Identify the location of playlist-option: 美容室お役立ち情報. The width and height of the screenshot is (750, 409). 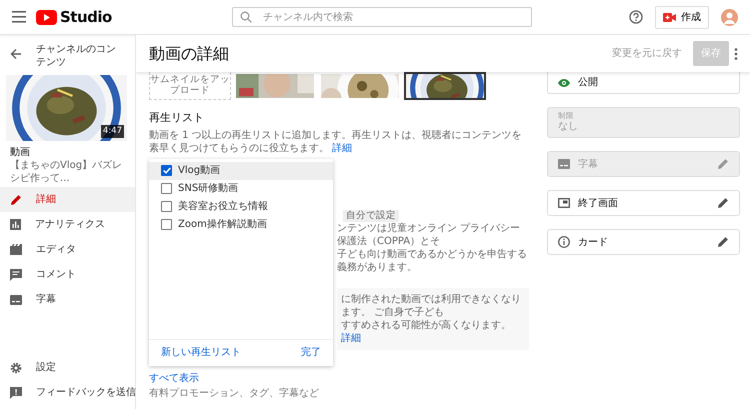
(241, 207).